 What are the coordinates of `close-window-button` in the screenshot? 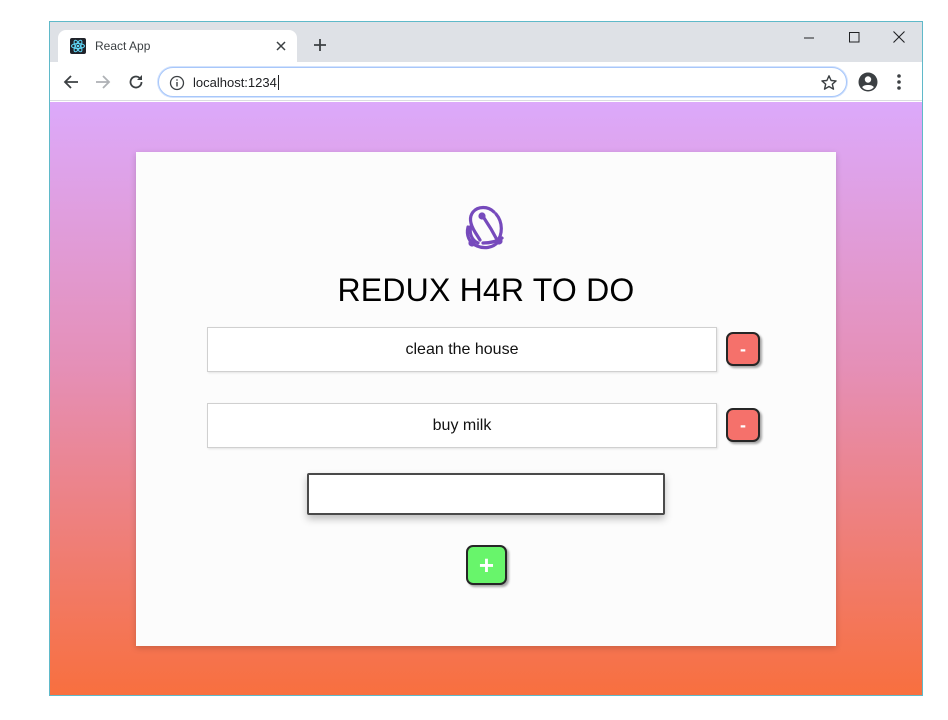 It's located at (899, 37).